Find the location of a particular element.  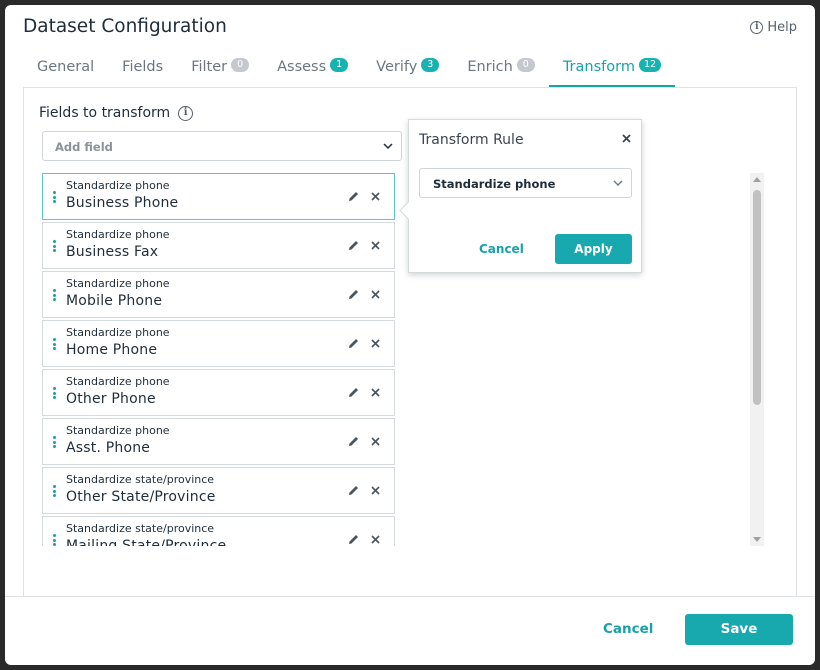

cancel-button: Cancel is located at coordinates (628, 629).